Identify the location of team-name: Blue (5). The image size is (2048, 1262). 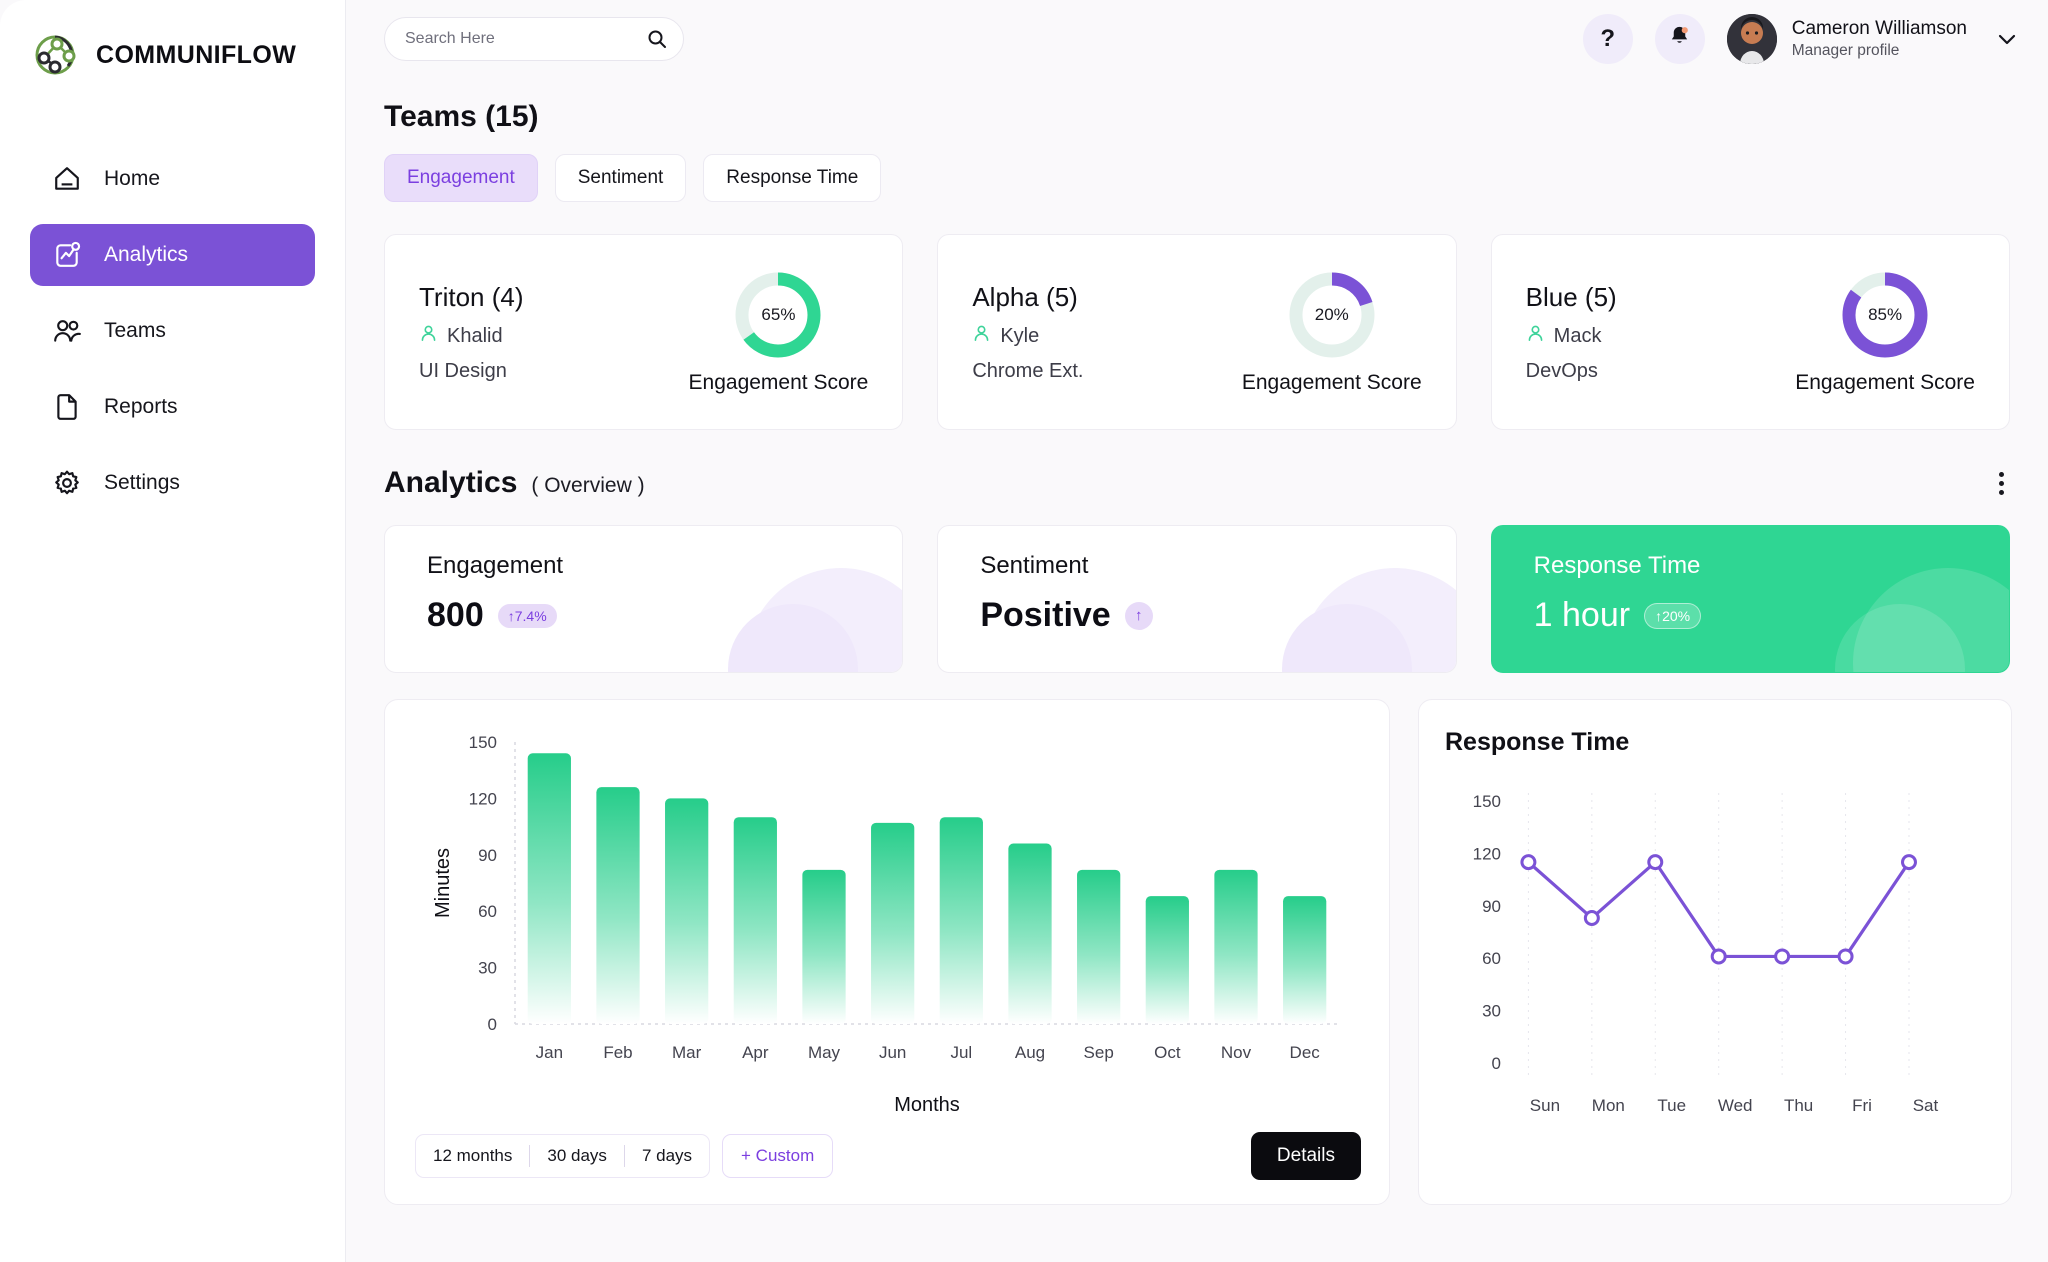
(1571, 296).